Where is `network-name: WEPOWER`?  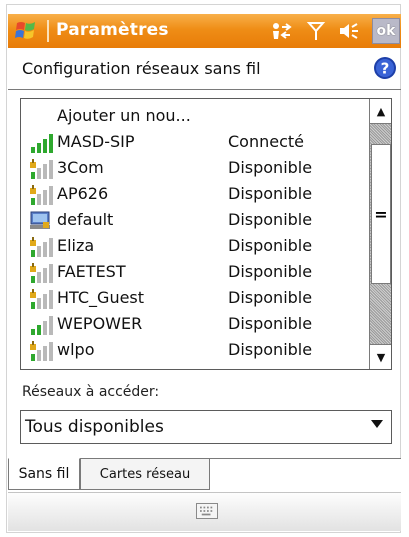 network-name: WEPOWER is located at coordinates (100, 323).